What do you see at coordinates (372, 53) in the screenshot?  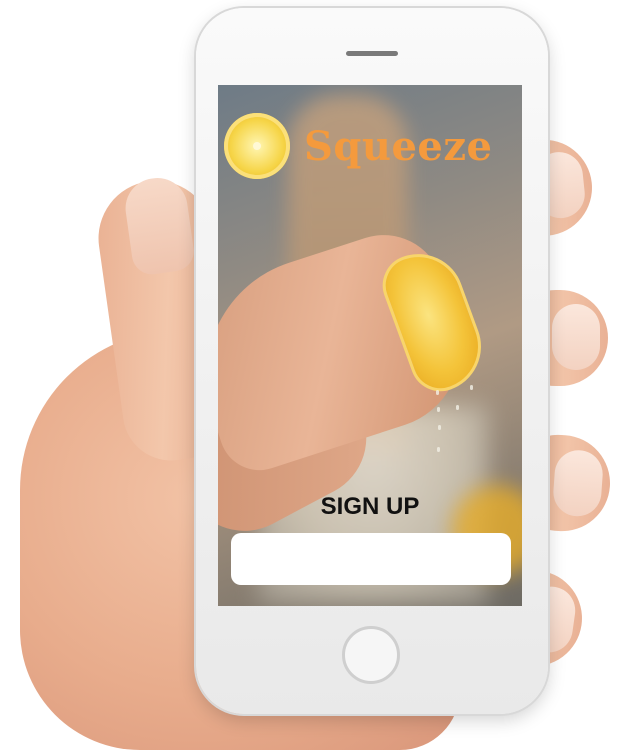 I see `phone-speaker` at bounding box center [372, 53].